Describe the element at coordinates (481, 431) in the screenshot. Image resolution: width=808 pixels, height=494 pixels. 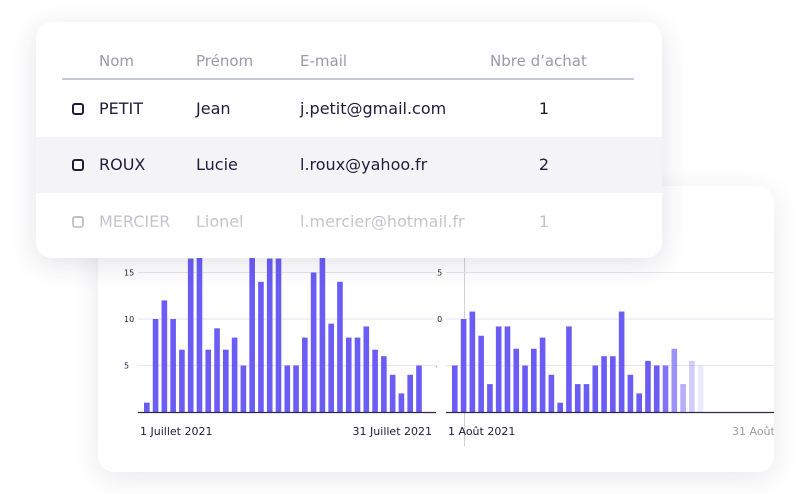
I see `x-start-label: 1 Août 2021` at that location.